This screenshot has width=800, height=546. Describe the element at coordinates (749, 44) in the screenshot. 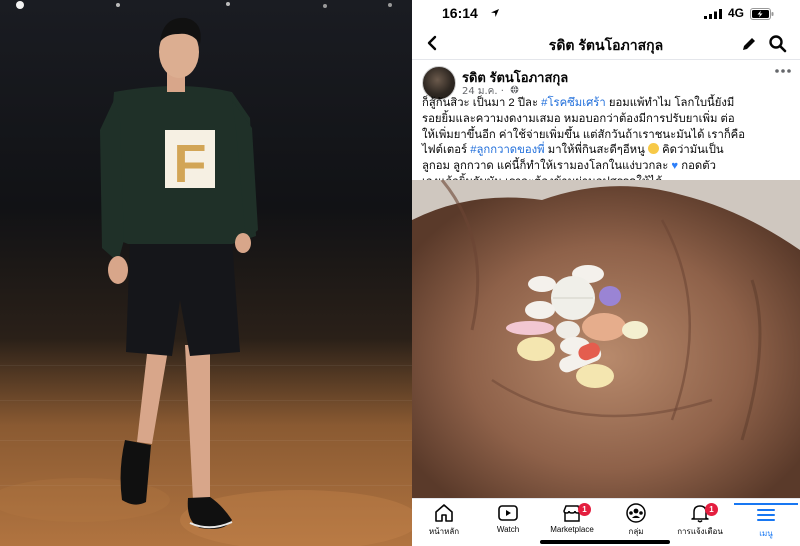

I see `edit-pencil-icon` at that location.